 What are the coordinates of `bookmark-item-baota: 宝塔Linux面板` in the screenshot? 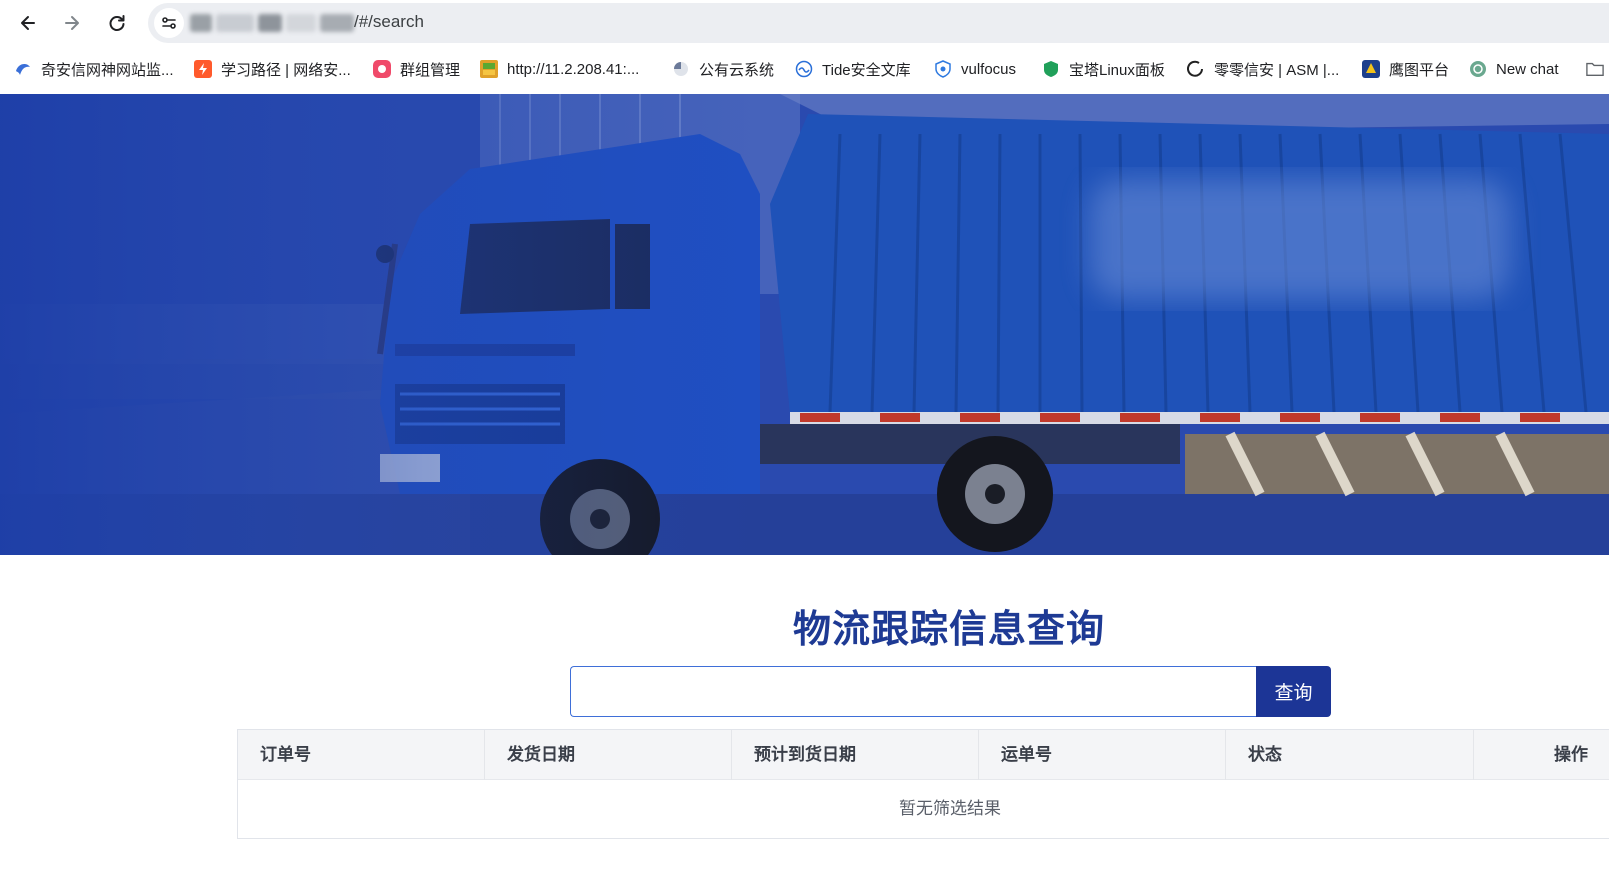 It's located at (1103, 69).